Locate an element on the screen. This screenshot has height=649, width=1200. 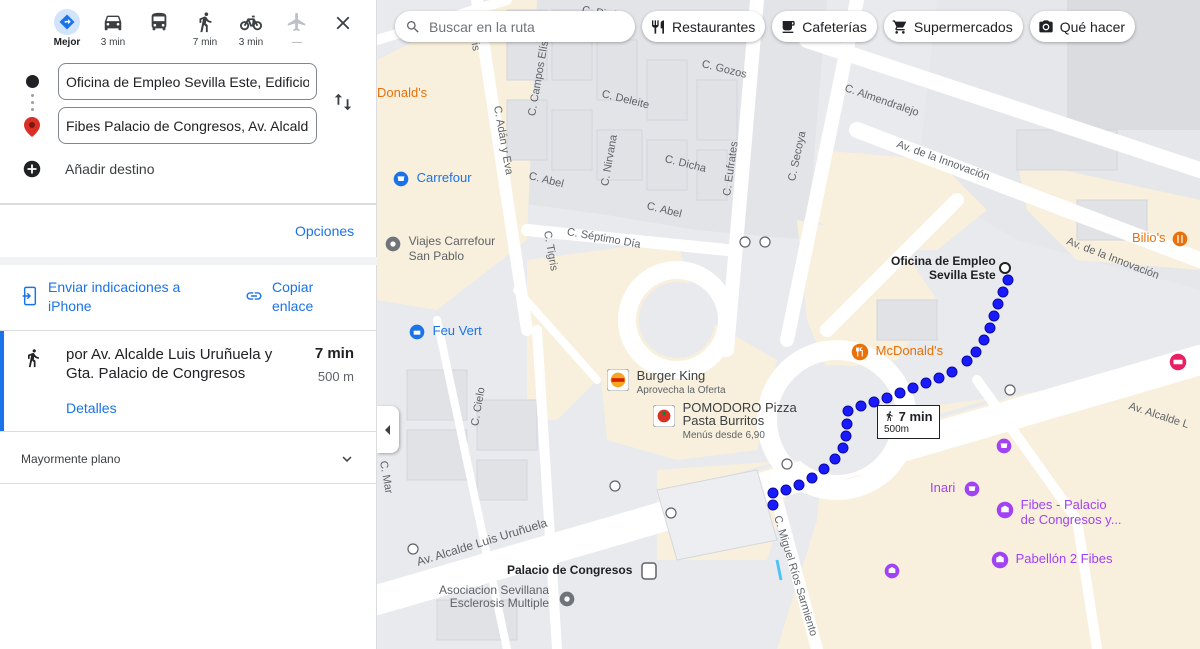
route-distance: 500 m is located at coordinates (335, 376).